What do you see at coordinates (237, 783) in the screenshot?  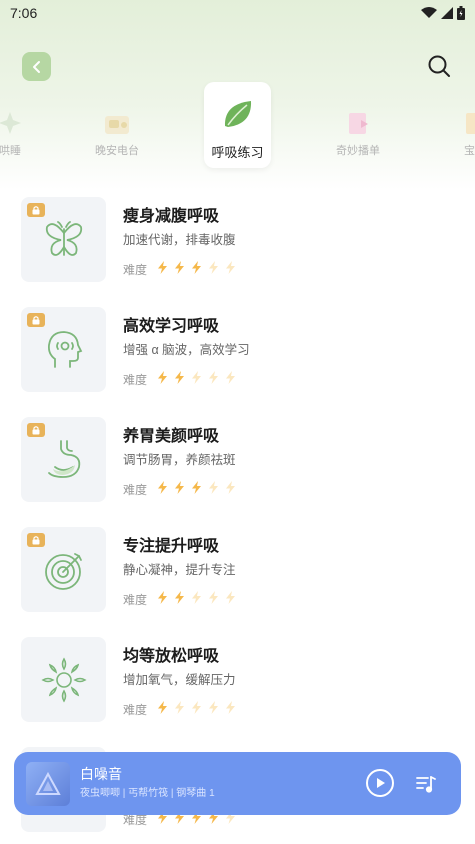 I see `mini-player: 白噪音 夜虫唧唧 | 丐帮竹筏 | 钢琴曲 1` at bounding box center [237, 783].